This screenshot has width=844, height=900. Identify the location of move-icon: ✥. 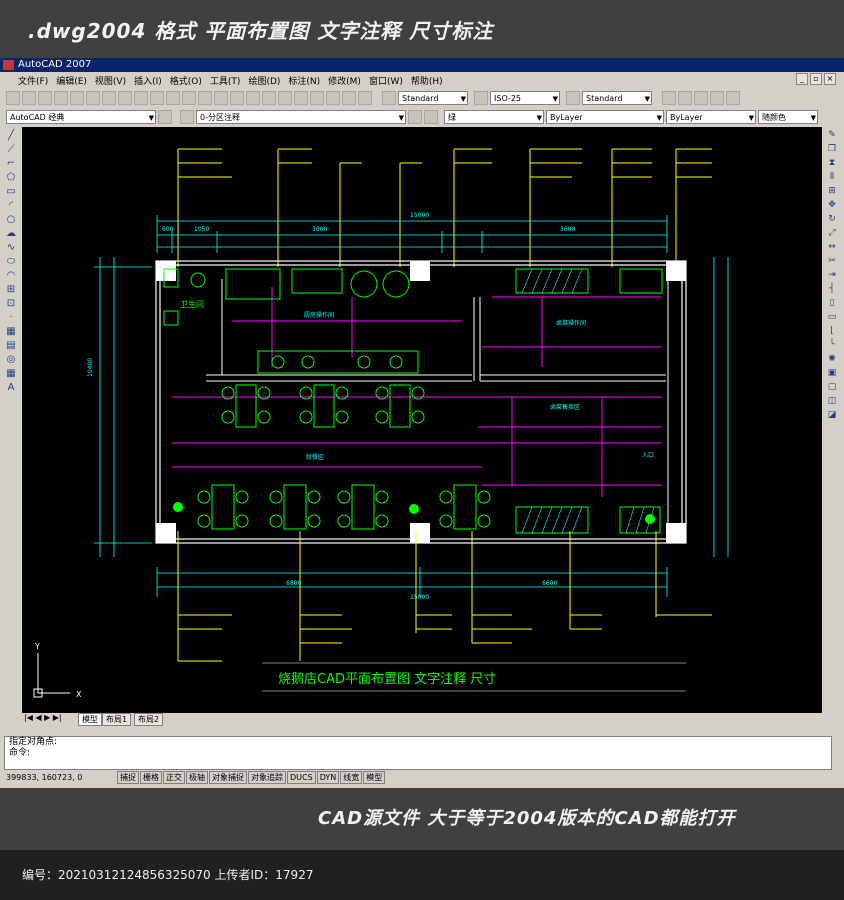
(832, 205).